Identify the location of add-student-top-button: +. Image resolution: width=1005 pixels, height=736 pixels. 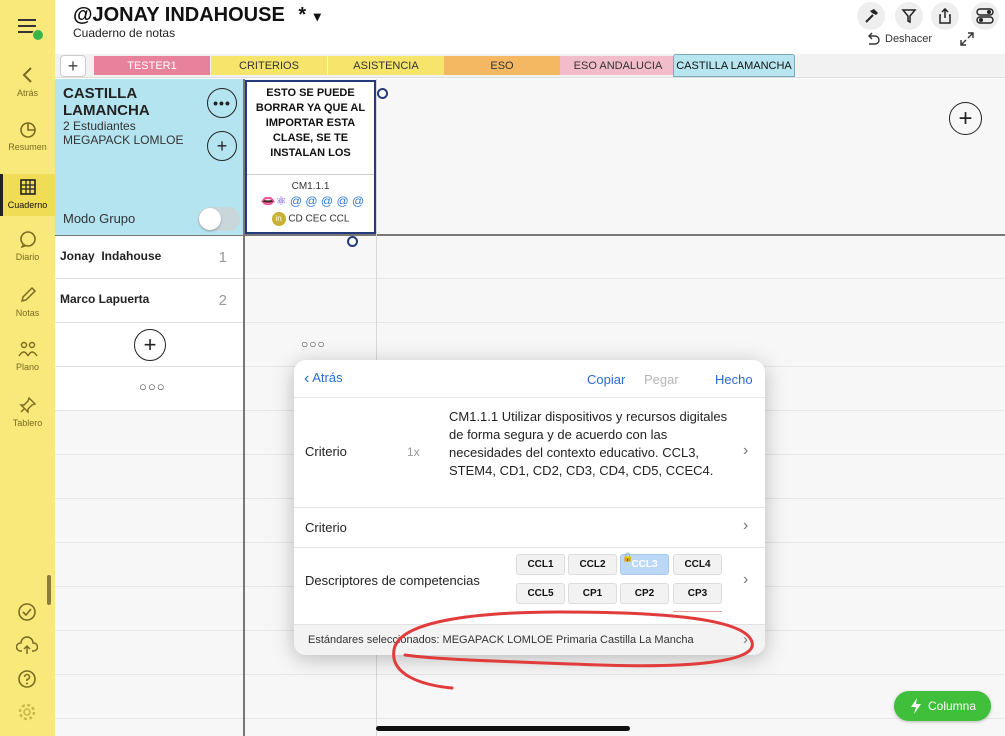
(222, 146).